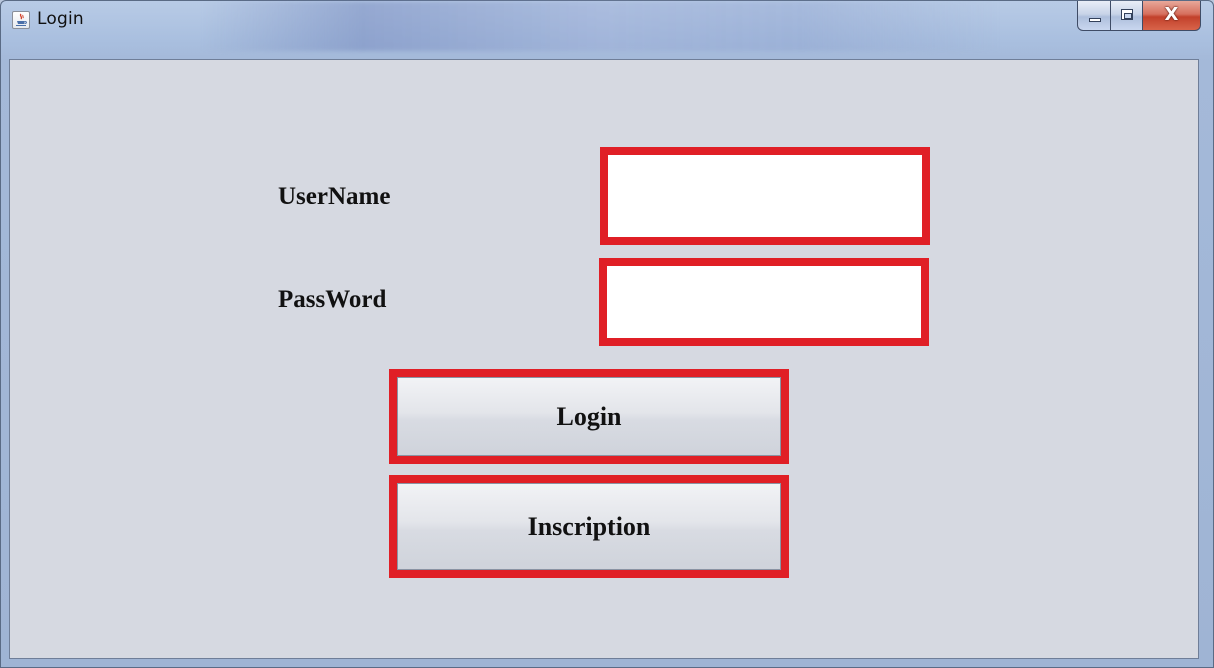  Describe the element at coordinates (334, 196) in the screenshot. I see `username-label: UserName` at that location.